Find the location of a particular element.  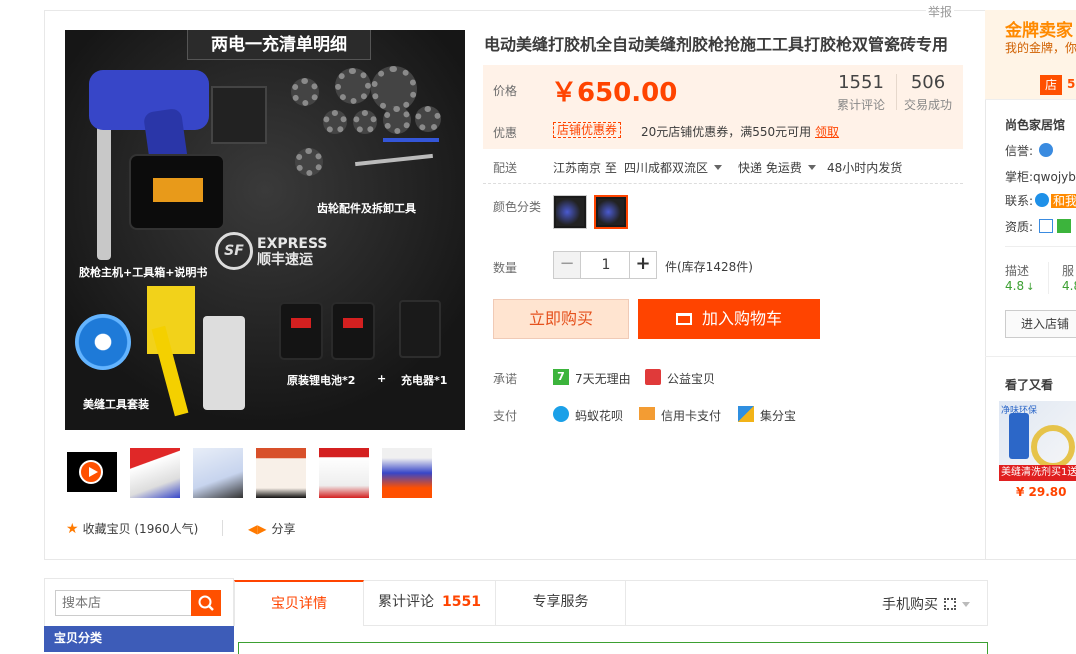

store-icon: 店 is located at coordinates (1051, 85).